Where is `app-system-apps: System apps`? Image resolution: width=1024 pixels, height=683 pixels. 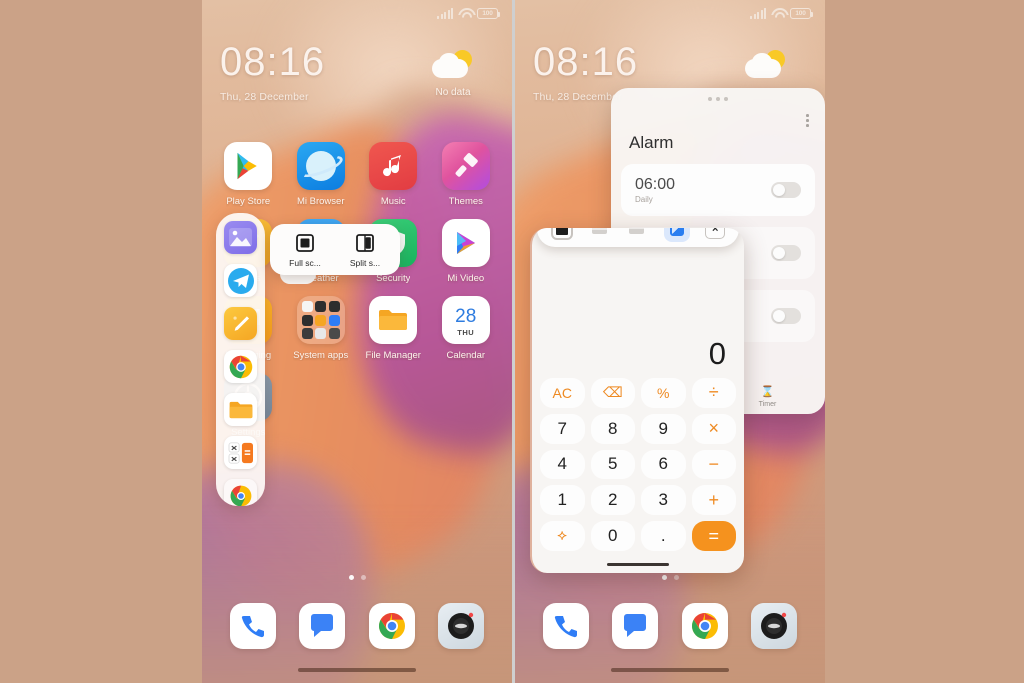
app-system-apps: System apps is located at coordinates (321, 328).